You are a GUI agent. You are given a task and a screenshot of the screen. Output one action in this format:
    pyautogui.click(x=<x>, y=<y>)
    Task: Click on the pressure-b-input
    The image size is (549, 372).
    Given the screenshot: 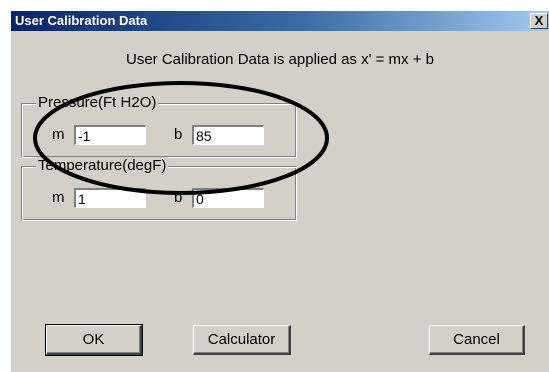 What is the action you would take?
    pyautogui.click(x=228, y=135)
    